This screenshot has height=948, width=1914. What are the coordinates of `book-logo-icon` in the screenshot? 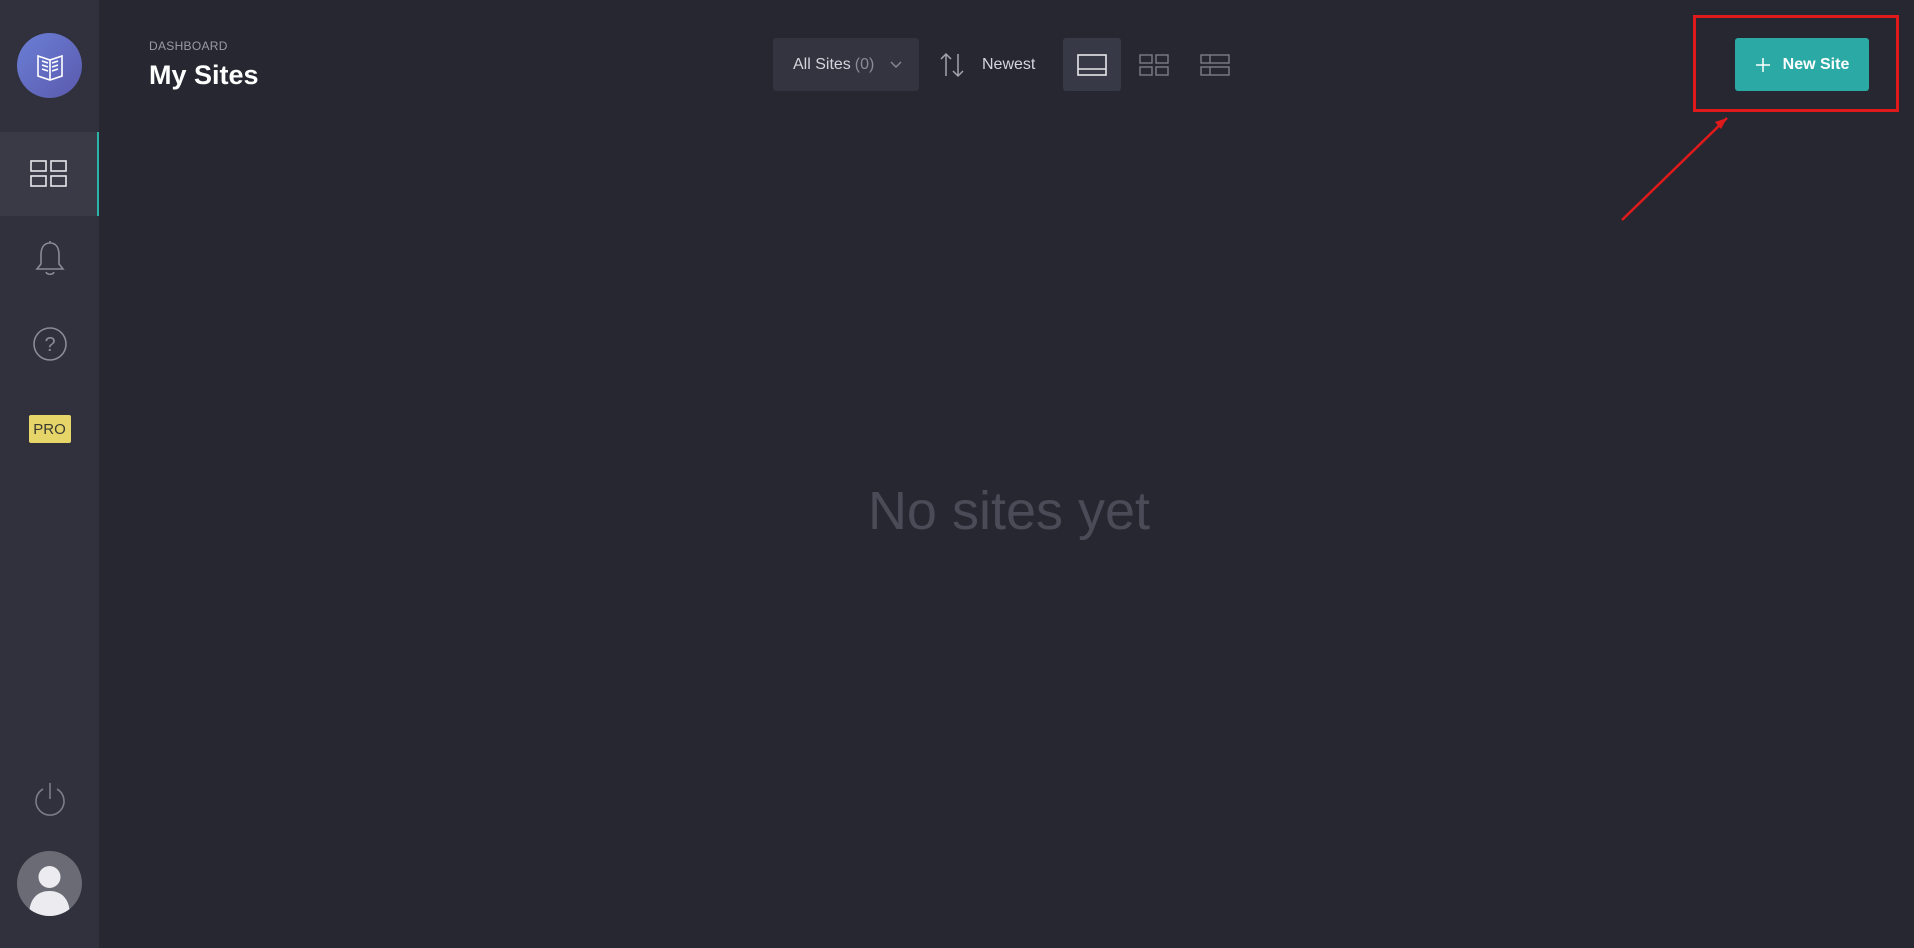 It's located at (49, 67).